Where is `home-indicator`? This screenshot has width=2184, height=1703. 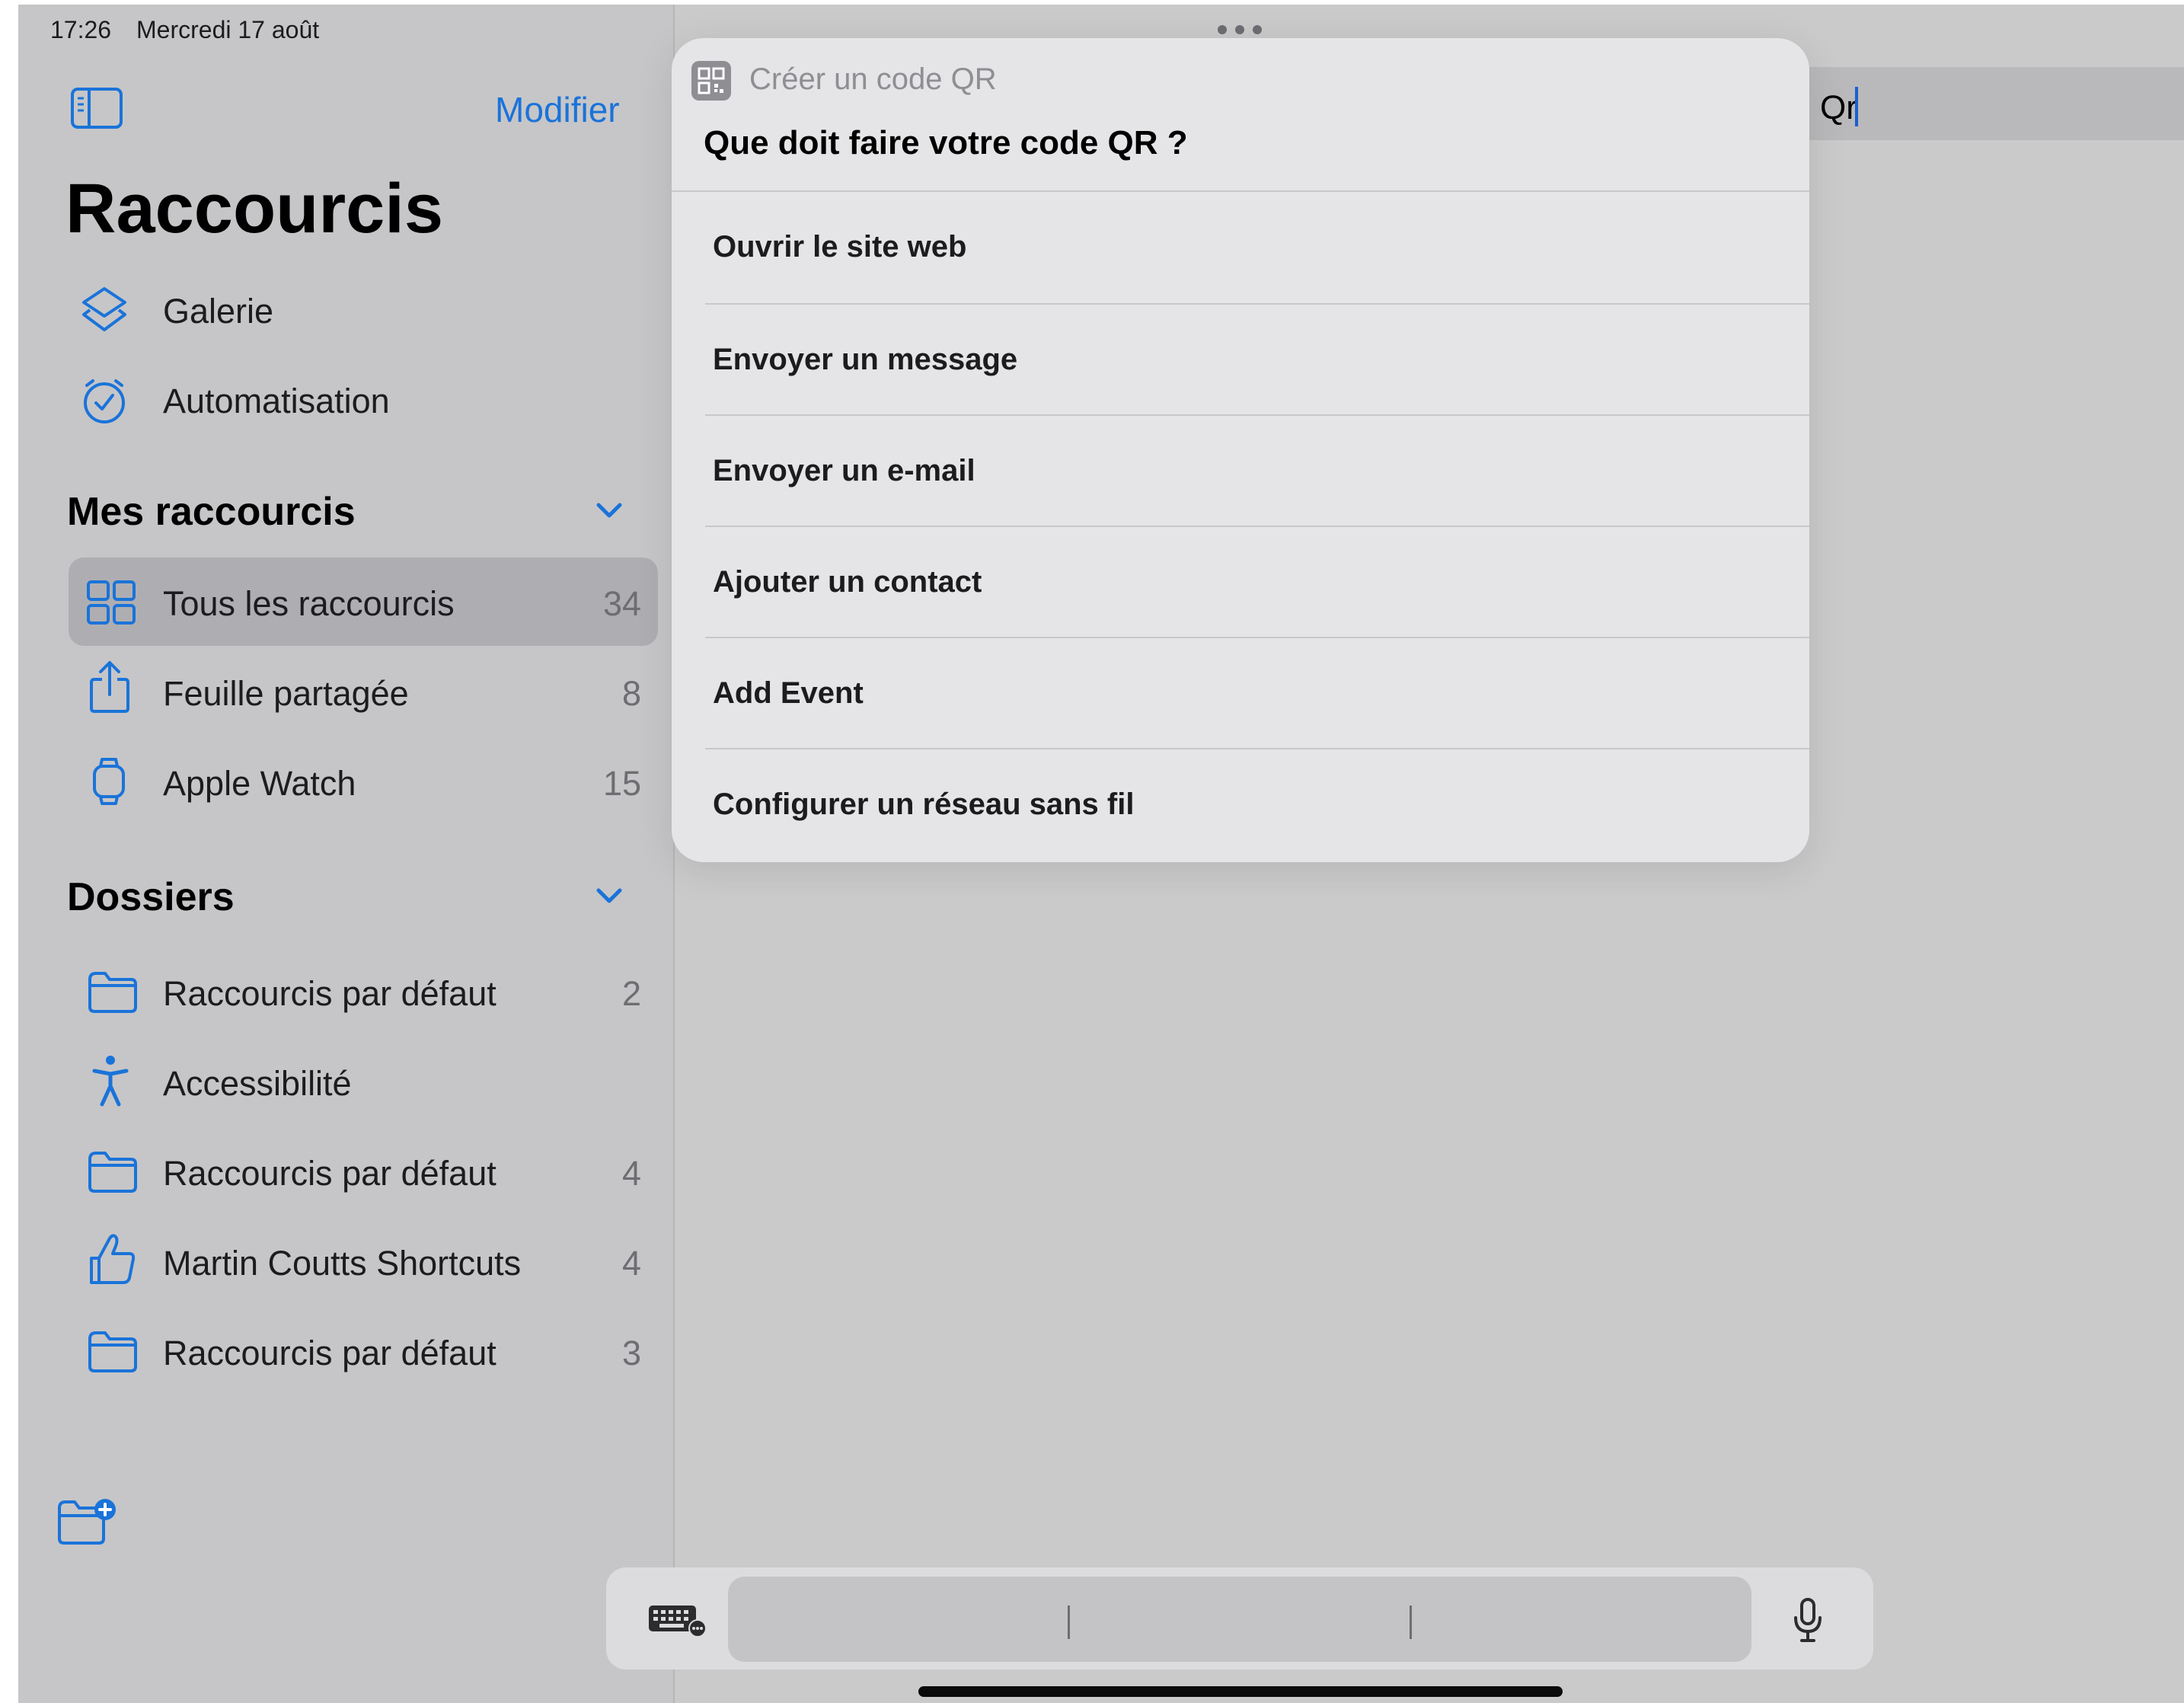 home-indicator is located at coordinates (1240, 1691).